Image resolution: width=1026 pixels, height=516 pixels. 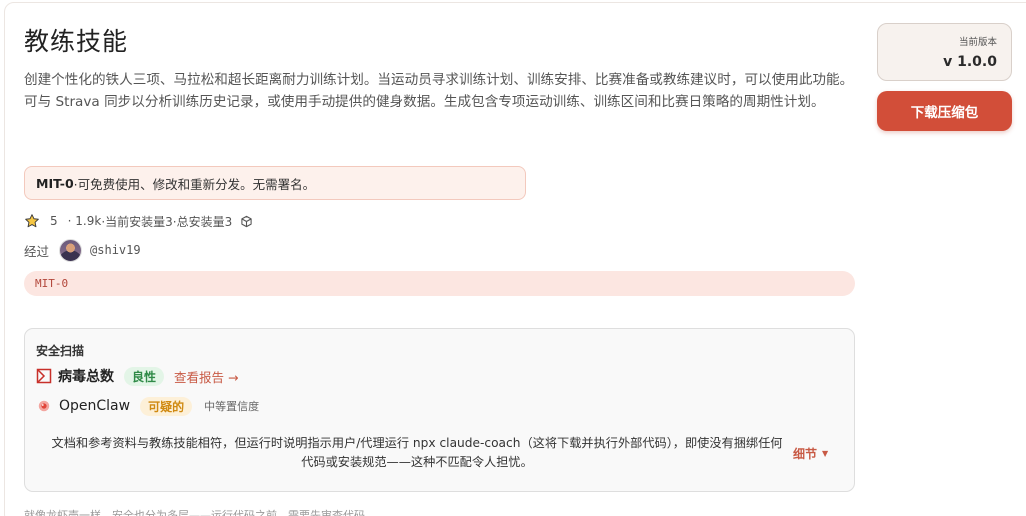 I want to click on downloads-count: · 1.9k, so click(x=84, y=221).